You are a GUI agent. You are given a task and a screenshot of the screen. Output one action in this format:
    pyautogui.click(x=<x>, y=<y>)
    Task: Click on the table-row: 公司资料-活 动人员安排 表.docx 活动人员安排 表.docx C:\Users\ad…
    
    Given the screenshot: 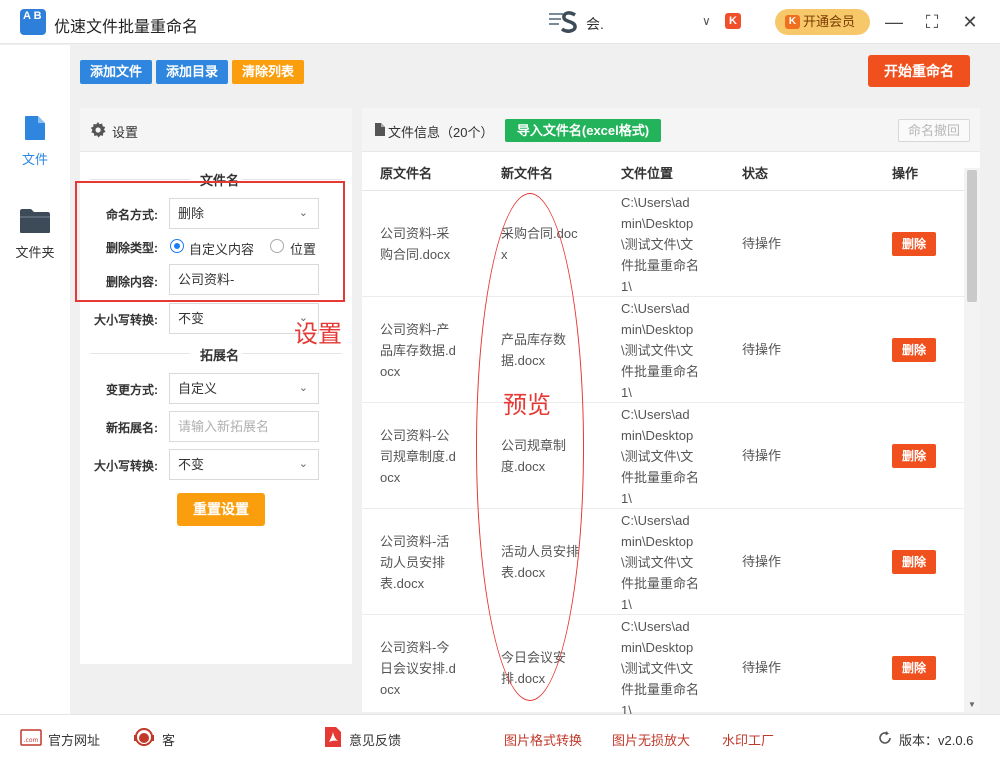 What is the action you would take?
    pyautogui.click(x=663, y=562)
    